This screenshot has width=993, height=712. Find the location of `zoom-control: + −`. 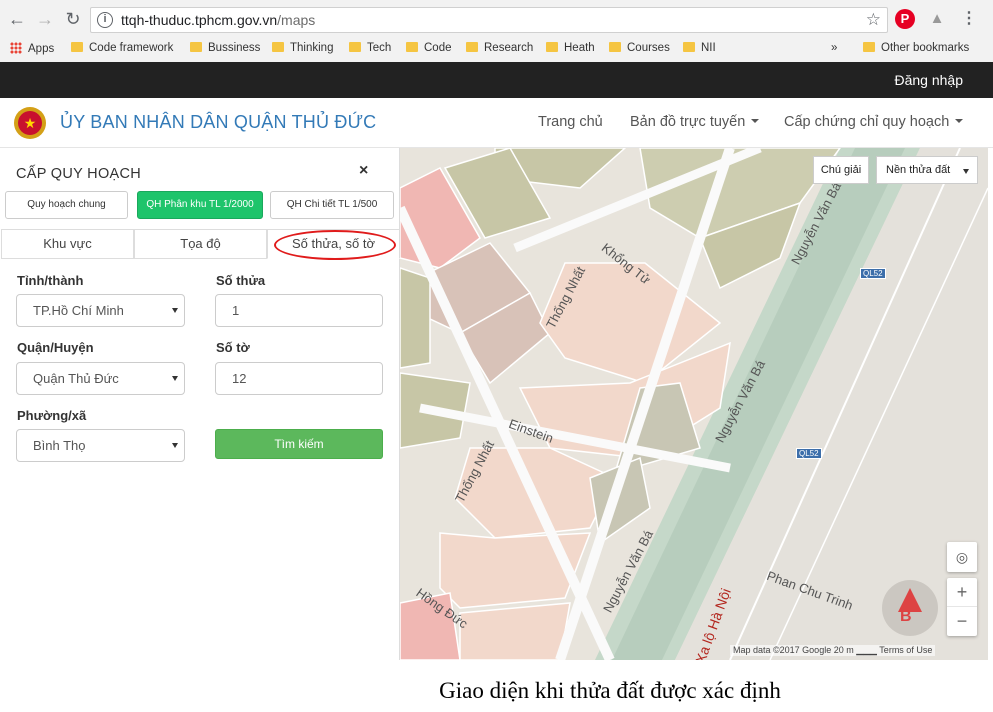

zoom-control: + − is located at coordinates (962, 607).